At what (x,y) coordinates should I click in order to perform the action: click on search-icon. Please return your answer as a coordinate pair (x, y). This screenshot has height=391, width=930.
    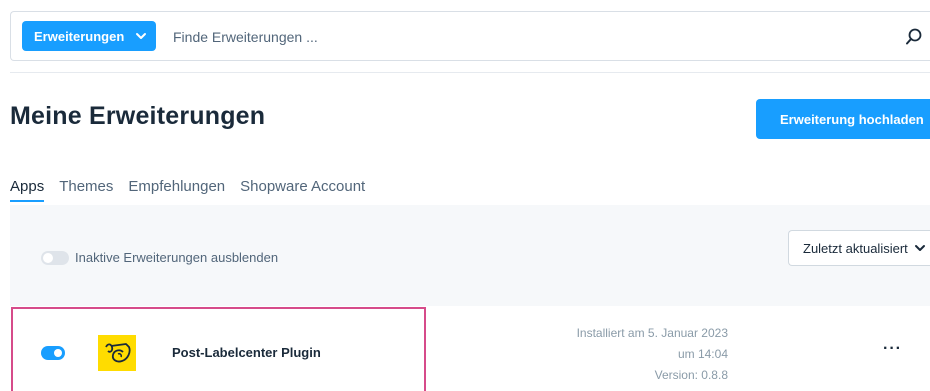
    Looking at the image, I should click on (914, 37).